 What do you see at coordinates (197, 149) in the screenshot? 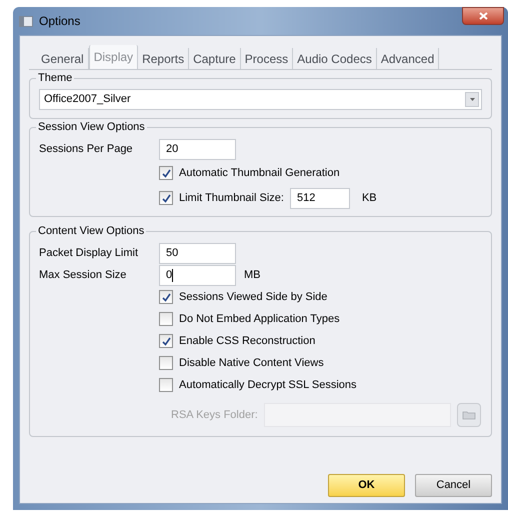
I see `input-field: 20` at bounding box center [197, 149].